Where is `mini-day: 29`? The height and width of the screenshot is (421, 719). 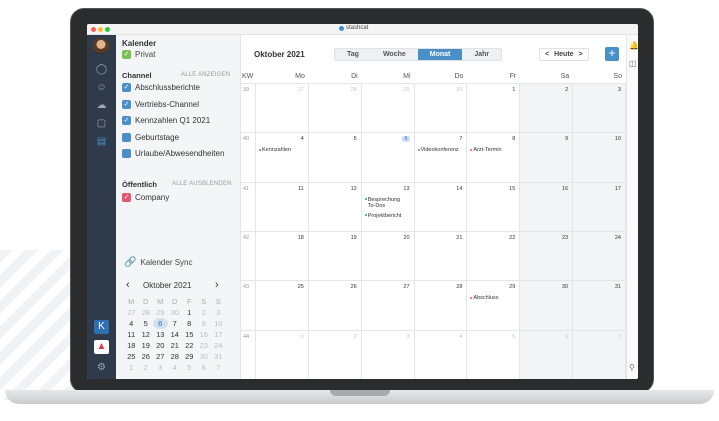 mini-day: 29 is located at coordinates (189, 356).